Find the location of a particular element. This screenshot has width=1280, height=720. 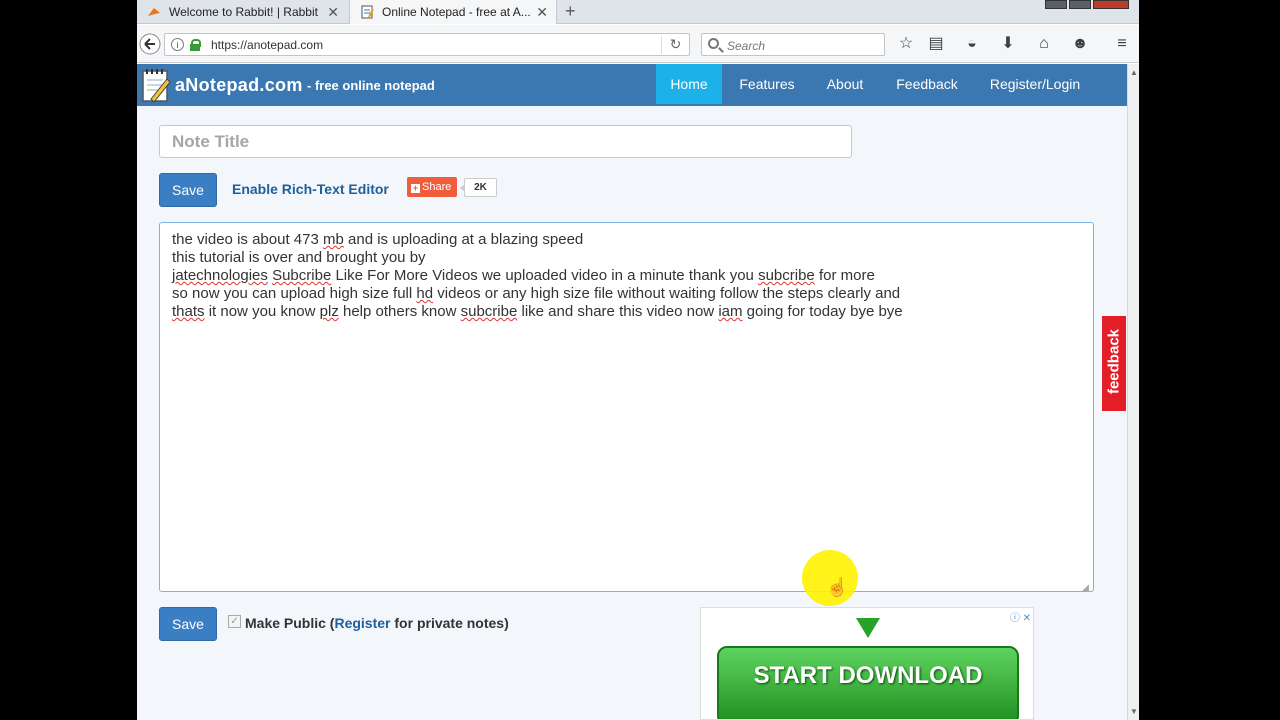

vertical-scrollbar: ▲ ▼ is located at coordinates (1133, 392).